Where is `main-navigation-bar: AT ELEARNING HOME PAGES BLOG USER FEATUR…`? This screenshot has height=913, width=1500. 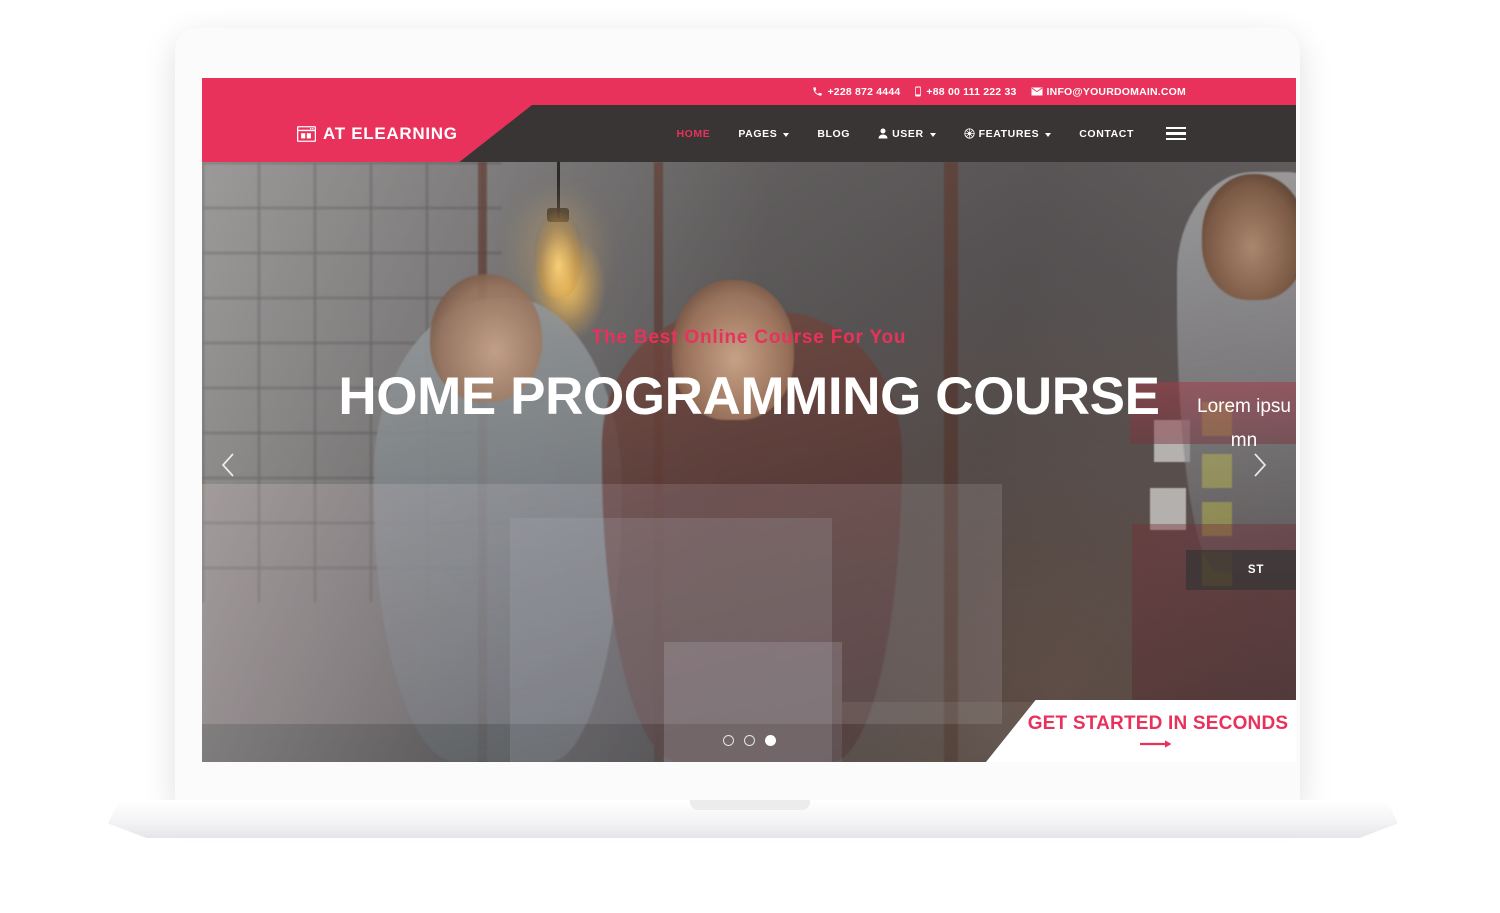
main-navigation-bar: AT ELEARNING HOME PAGES BLOG USER FEATUR… is located at coordinates (749, 133).